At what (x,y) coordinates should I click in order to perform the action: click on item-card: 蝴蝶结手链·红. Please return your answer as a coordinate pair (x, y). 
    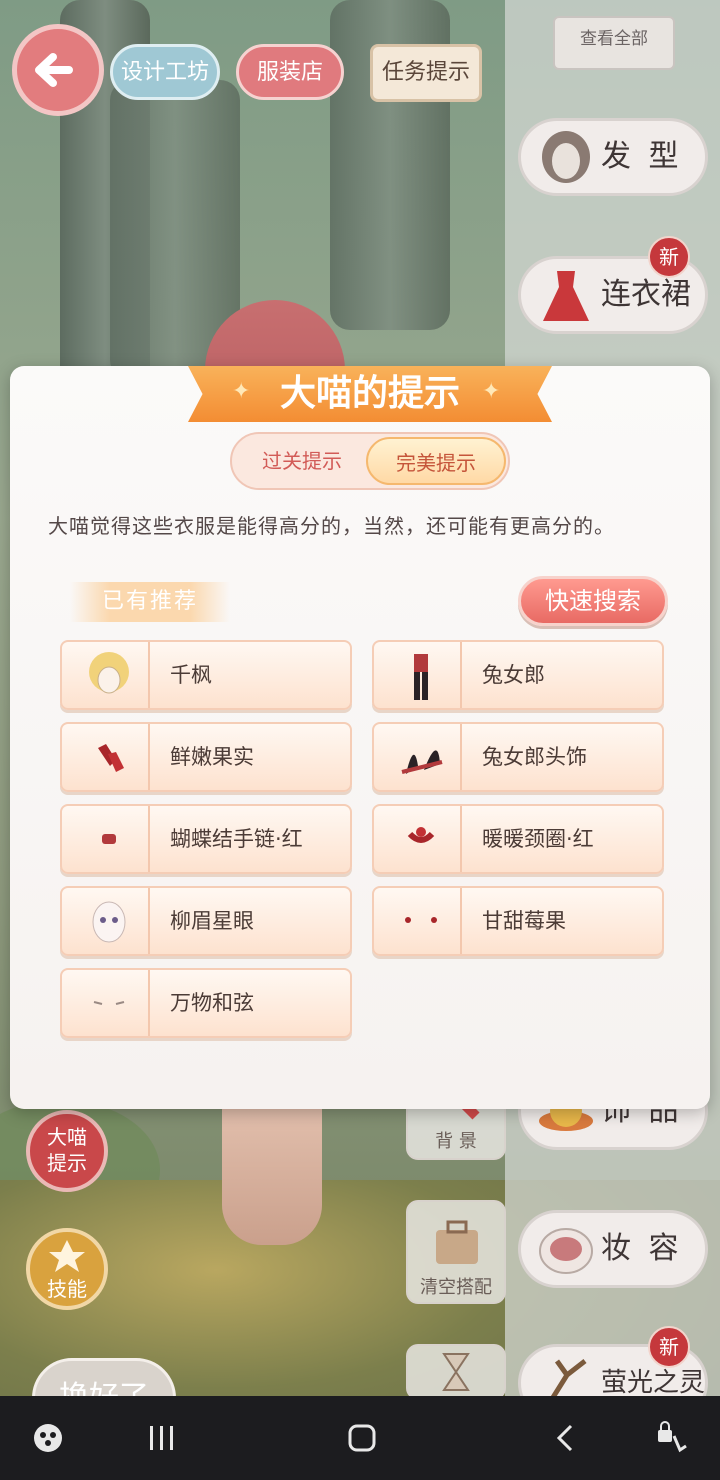
    Looking at the image, I should click on (206, 839).